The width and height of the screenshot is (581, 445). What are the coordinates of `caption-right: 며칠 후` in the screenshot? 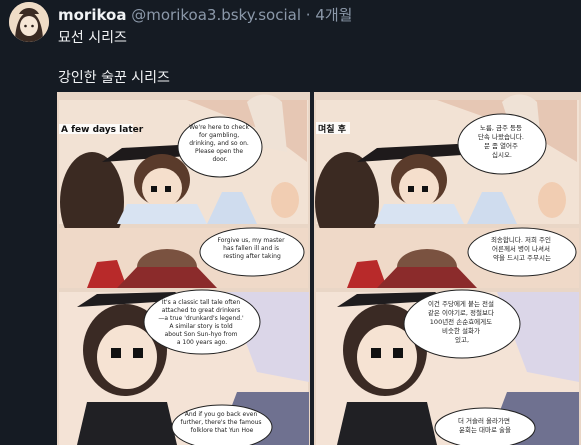 It's located at (332, 129).